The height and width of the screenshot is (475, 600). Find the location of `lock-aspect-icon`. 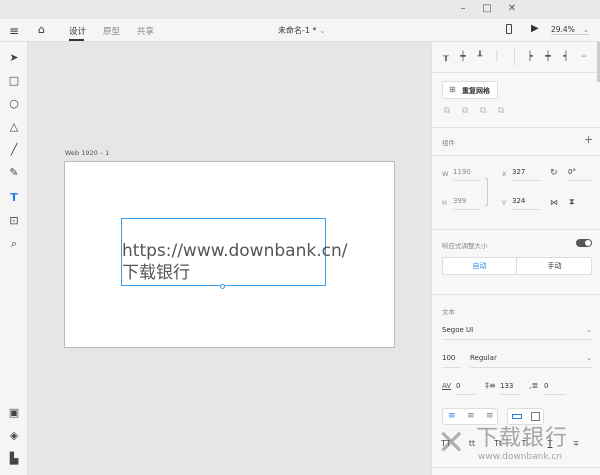

lock-aspect-icon is located at coordinates (486, 192).